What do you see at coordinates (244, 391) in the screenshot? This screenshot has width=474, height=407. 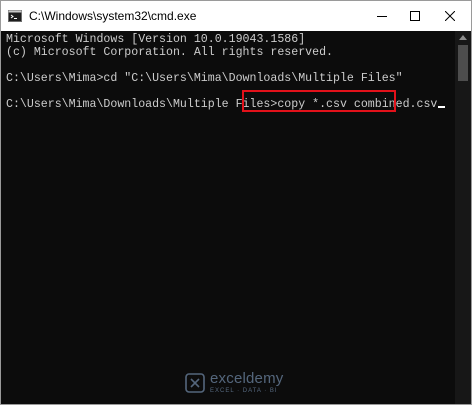 I see `watermark-tagline: EXCEL · DATA · BI` at bounding box center [244, 391].